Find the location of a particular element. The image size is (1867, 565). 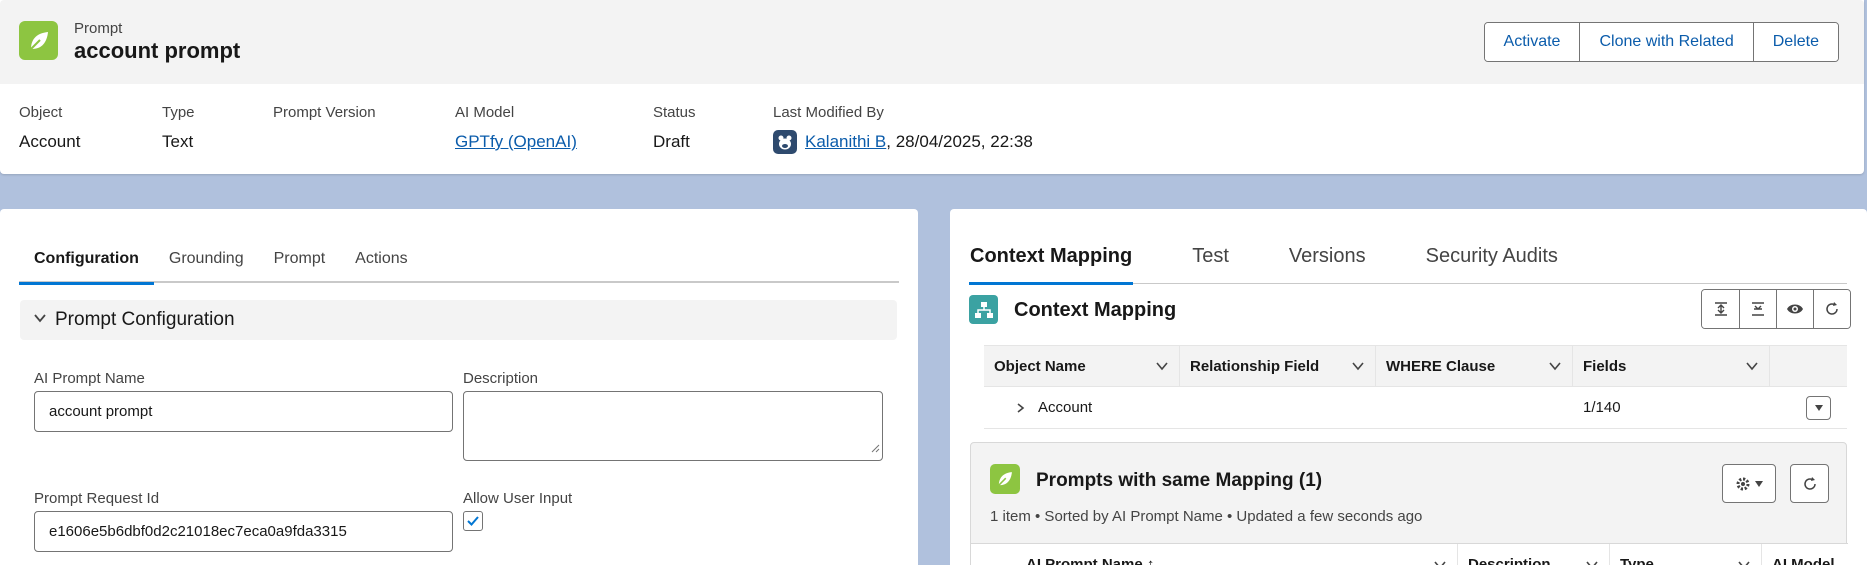

prompt-request-id-label: Prompt Request Id is located at coordinates (97, 498).